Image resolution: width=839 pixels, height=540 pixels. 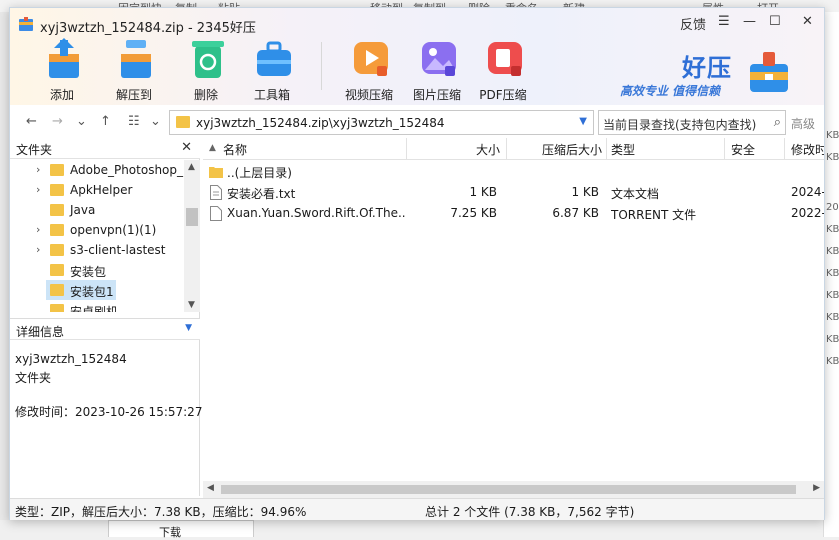 What do you see at coordinates (505, 59) in the screenshot?
I see `pdf-compress-icon` at bounding box center [505, 59].